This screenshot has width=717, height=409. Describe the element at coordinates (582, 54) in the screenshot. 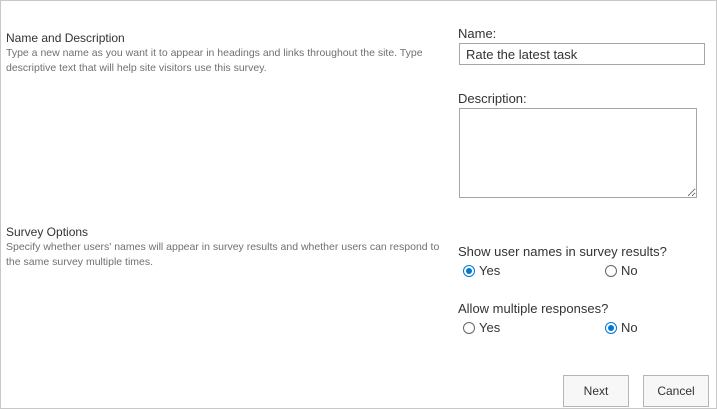

I see `name-input` at that location.